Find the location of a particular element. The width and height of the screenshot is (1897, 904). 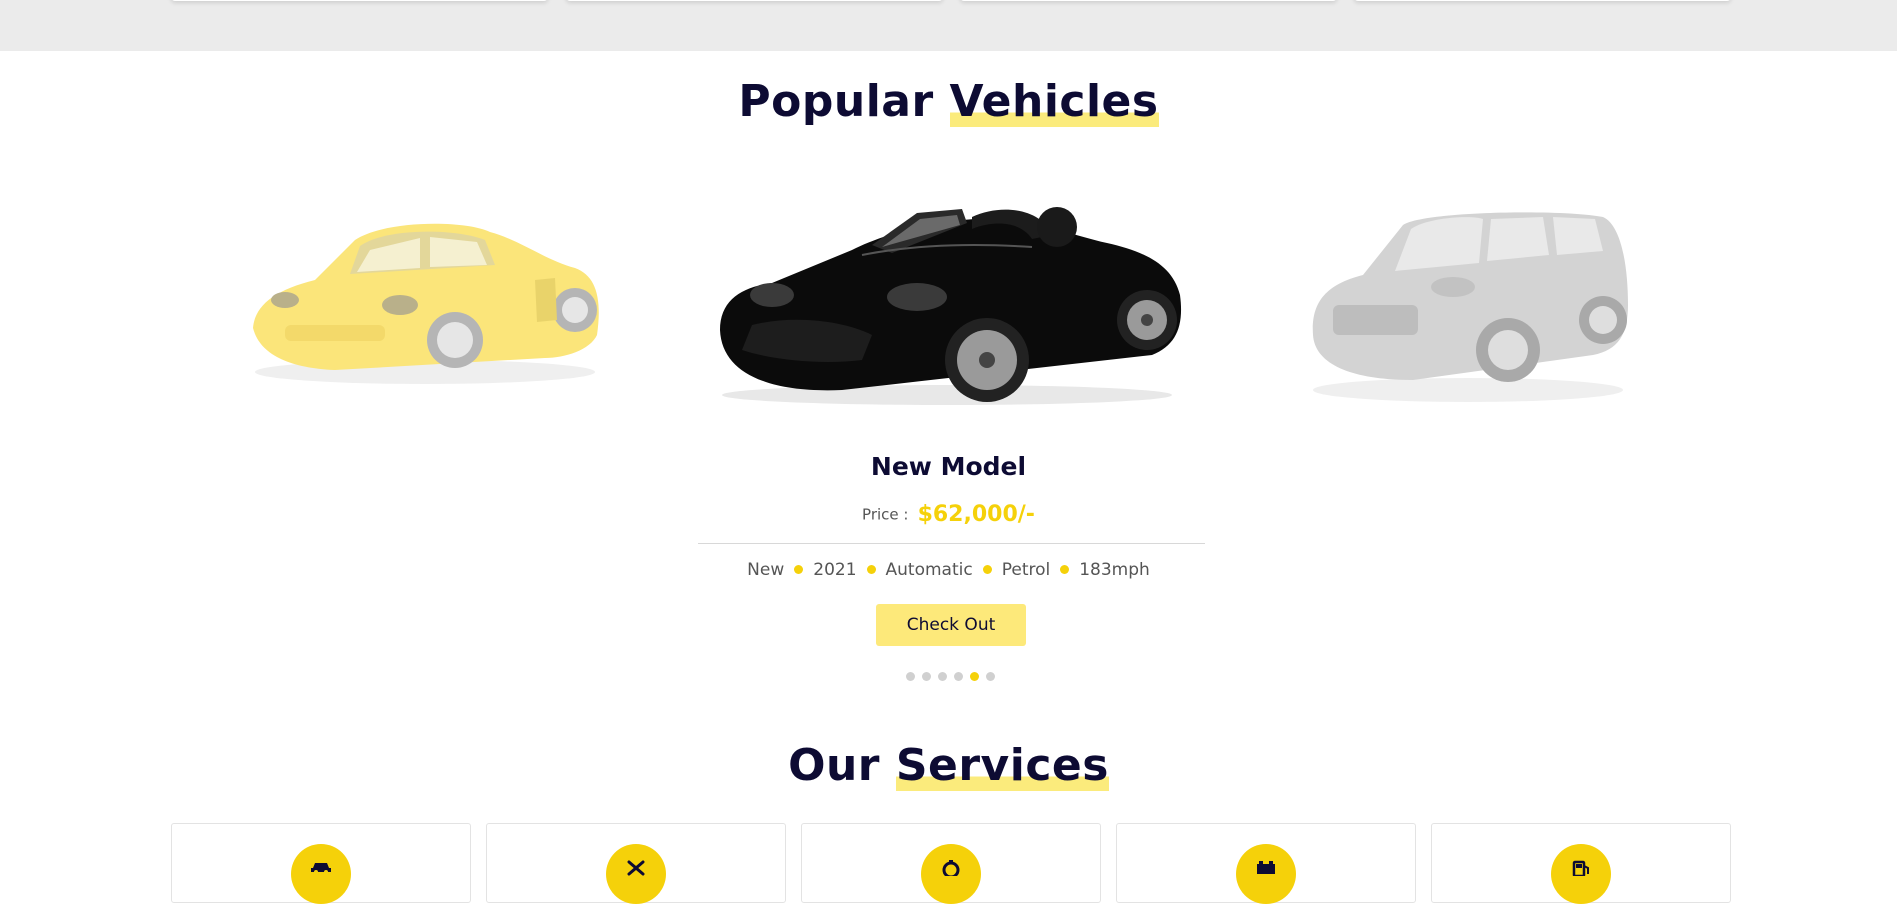

price-row: Price : $62,000/- is located at coordinates (948, 514).